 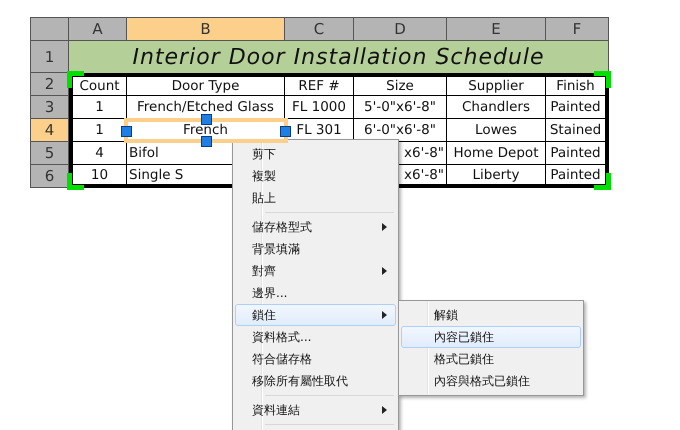 I want to click on row-header: 6, so click(x=50, y=176).